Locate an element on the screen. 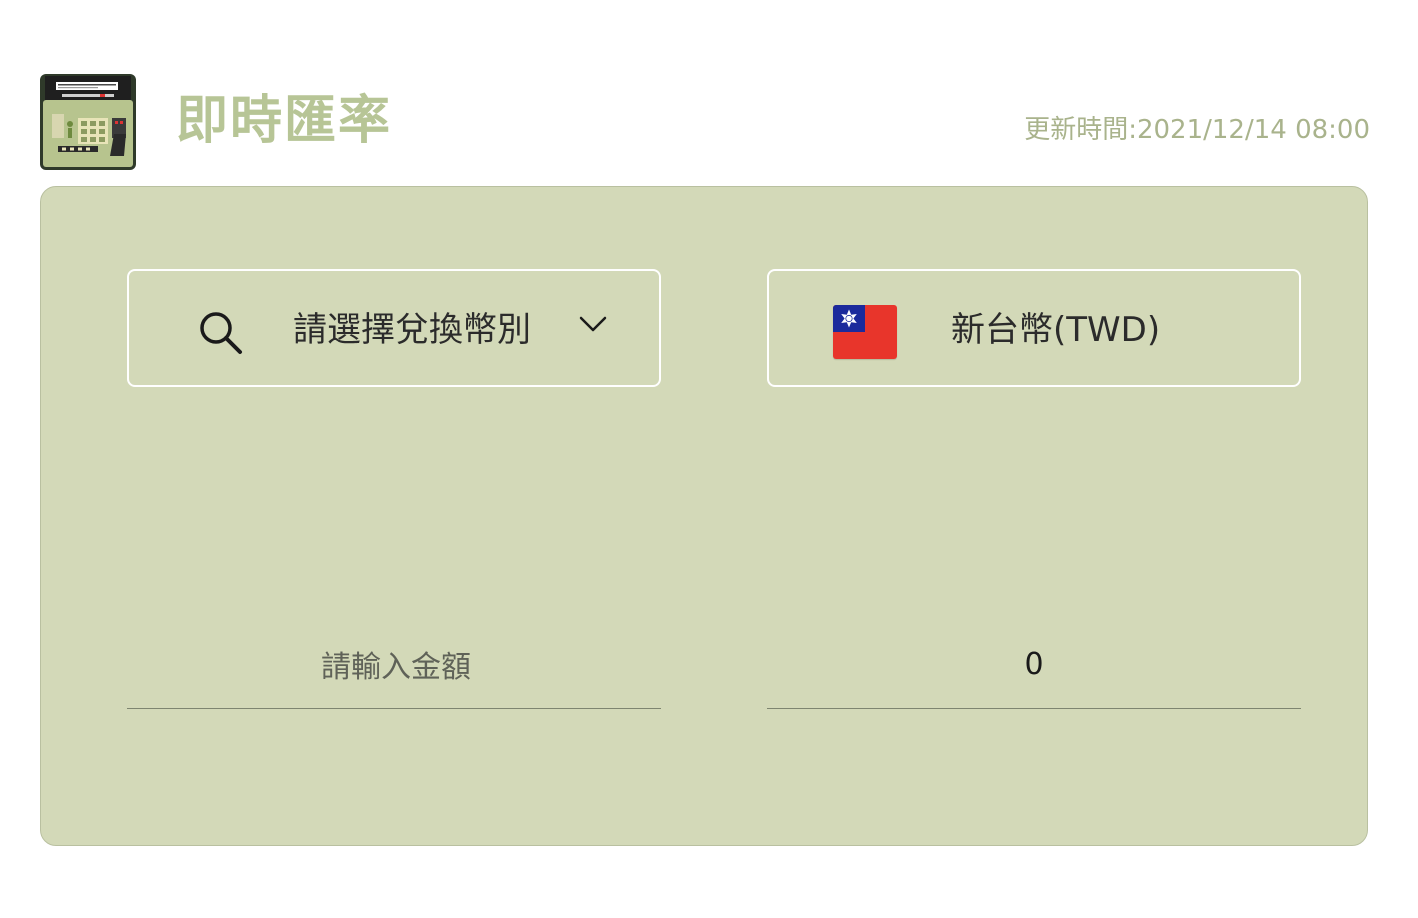 The width and height of the screenshot is (1418, 918). from-currency-label: 請選擇兌換幣別 is located at coordinates (412, 330).